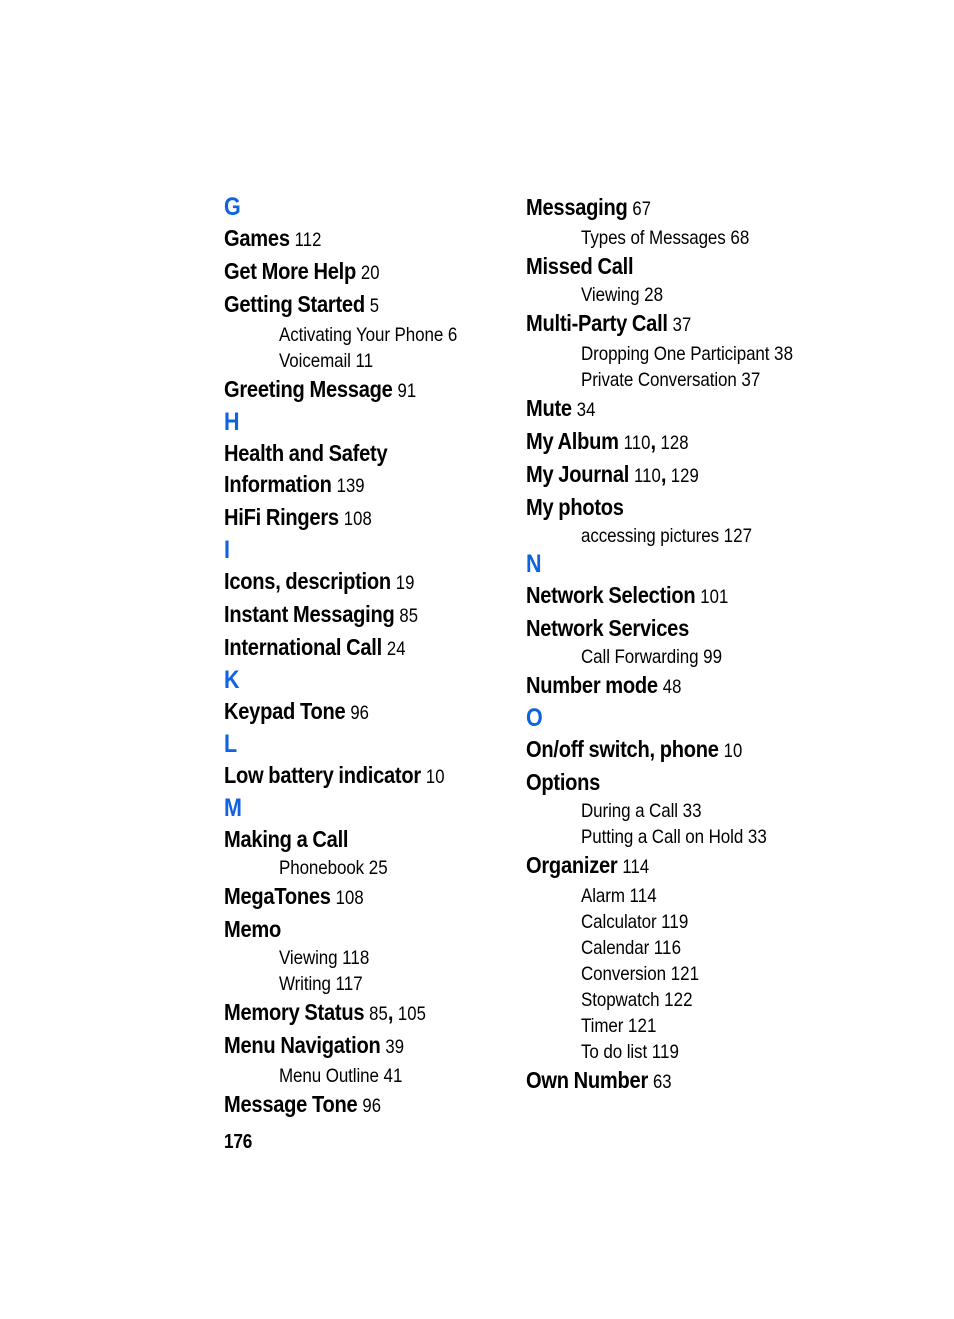  I want to click on index-entry: Multi-Party Call 37, so click(651, 324).